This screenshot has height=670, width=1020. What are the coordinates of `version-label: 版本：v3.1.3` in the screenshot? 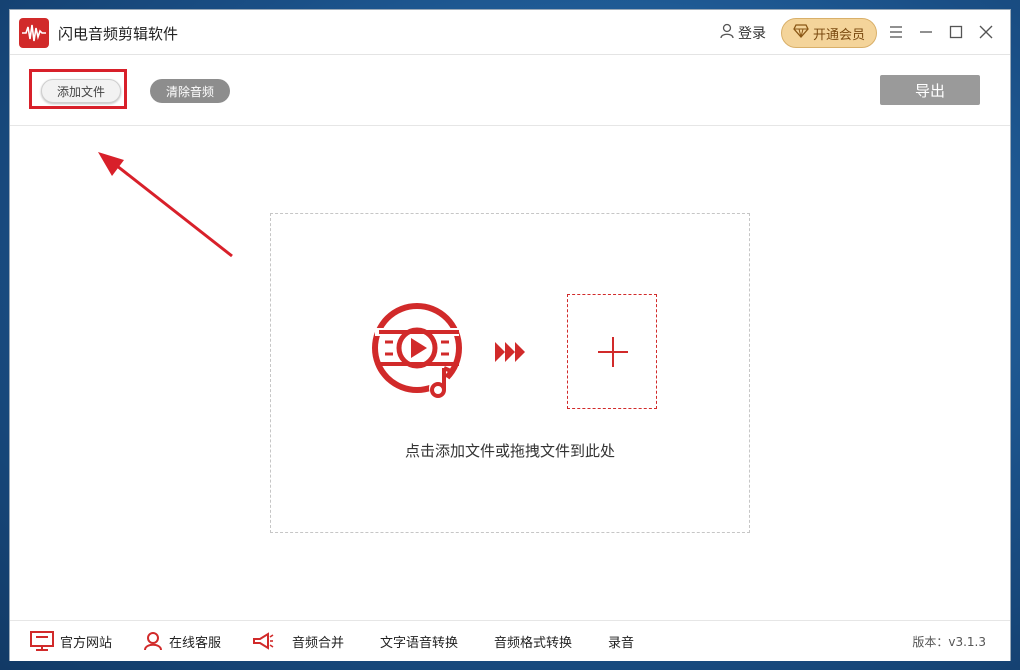 It's located at (949, 642).